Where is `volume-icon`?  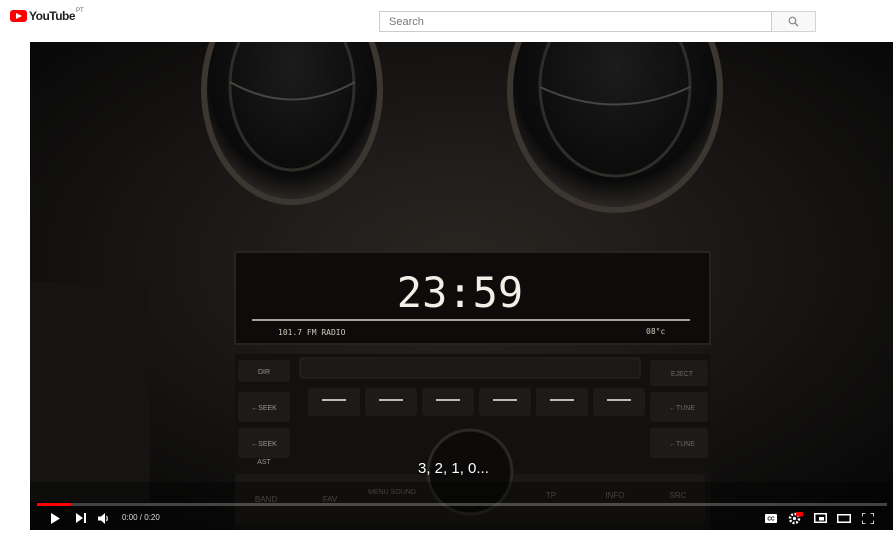 volume-icon is located at coordinates (103, 518).